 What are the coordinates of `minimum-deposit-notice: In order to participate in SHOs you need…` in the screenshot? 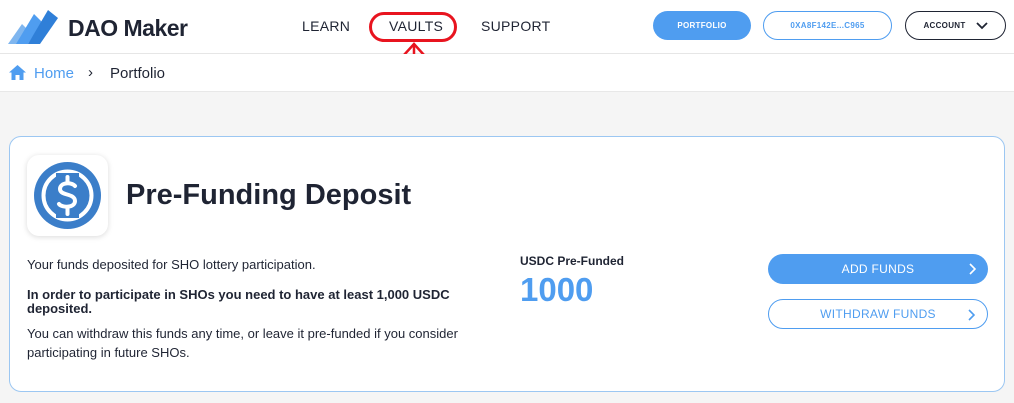 It's located at (238, 301).